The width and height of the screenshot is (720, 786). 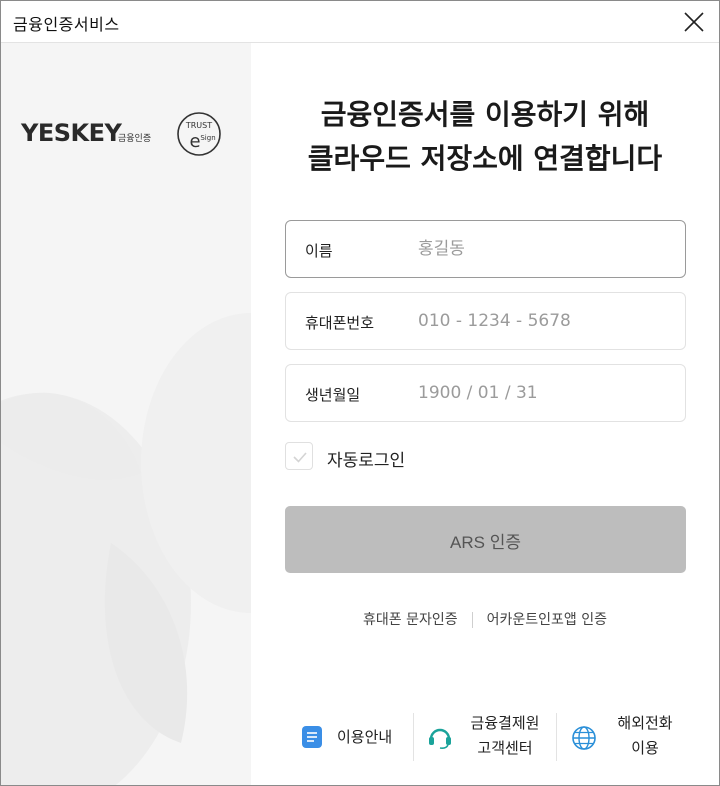 I want to click on sms-auth-link: 휴대폰 문자인증, so click(x=410, y=620).